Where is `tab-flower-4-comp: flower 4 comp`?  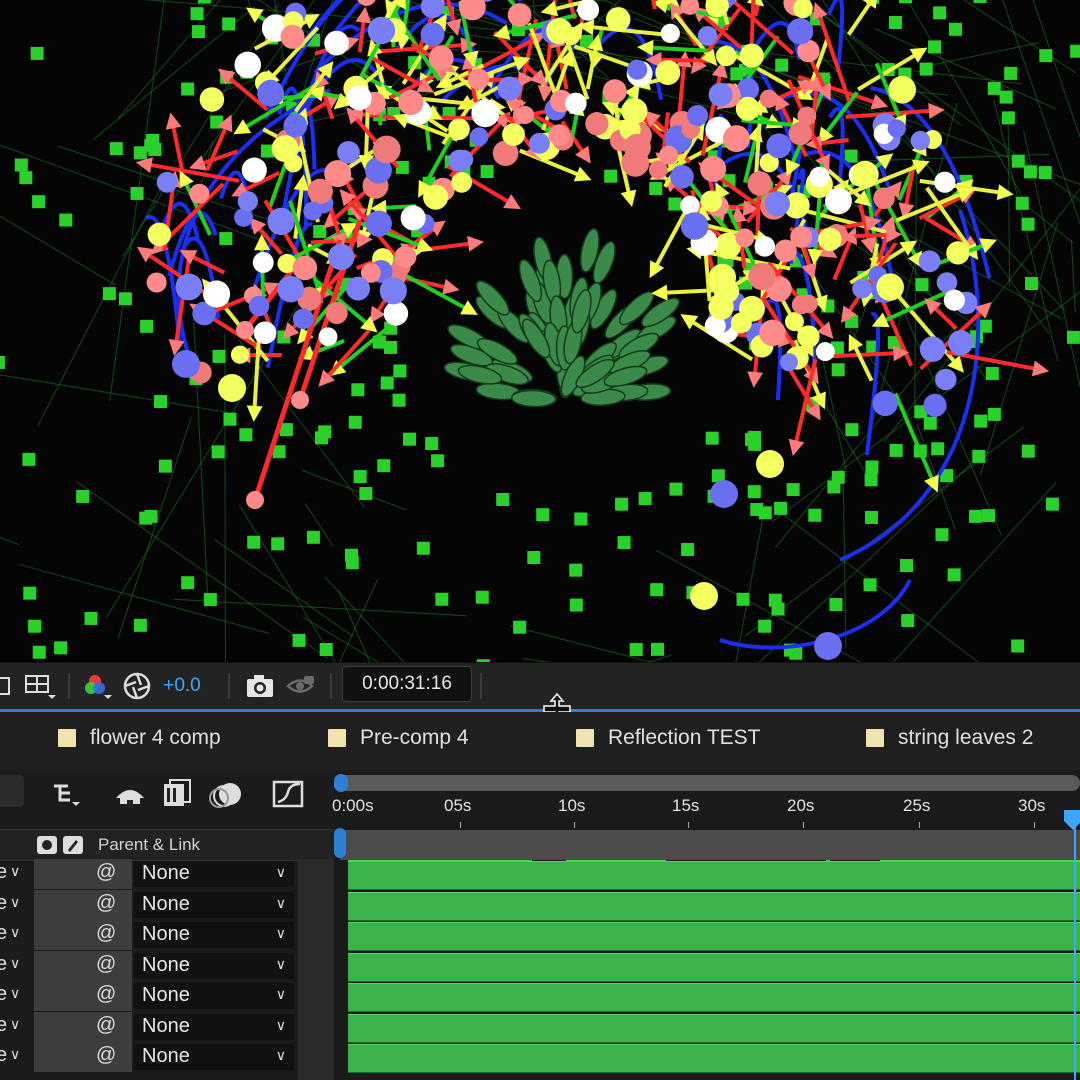
tab-flower-4-comp: flower 4 comp is located at coordinates (139, 738).